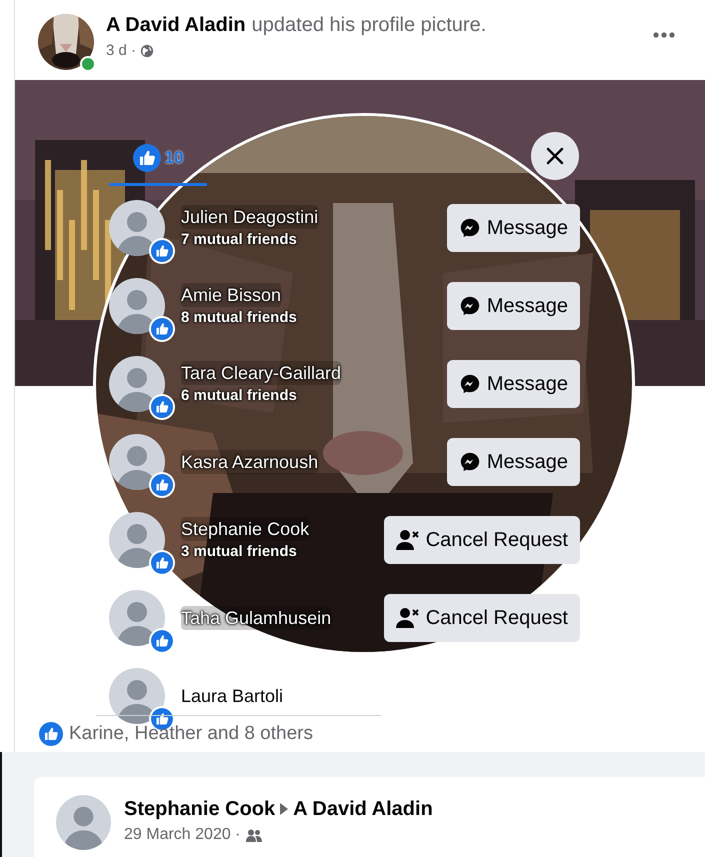  What do you see at coordinates (200, 809) in the screenshot?
I see `author-name: Stephanie Cook` at bounding box center [200, 809].